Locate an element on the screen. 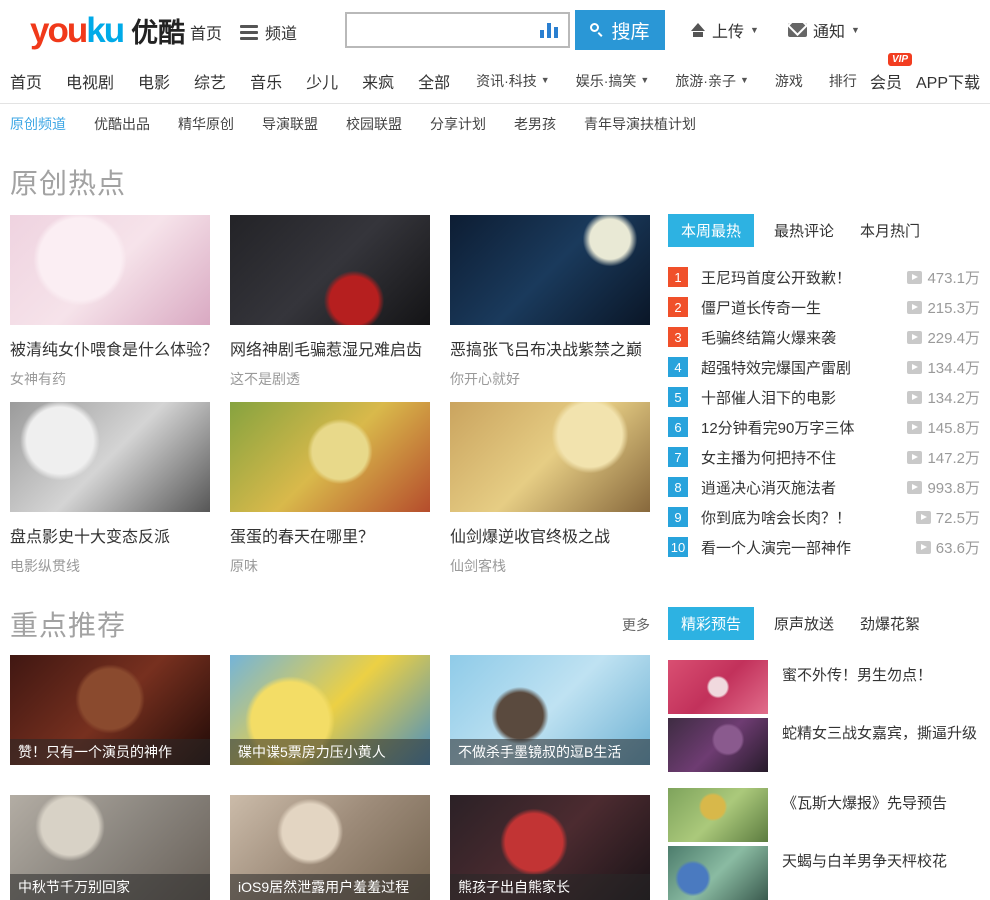 This screenshot has width=990, height=900. video-thumbnail: 碟中谍5票房力压小黄人 is located at coordinates (330, 710).